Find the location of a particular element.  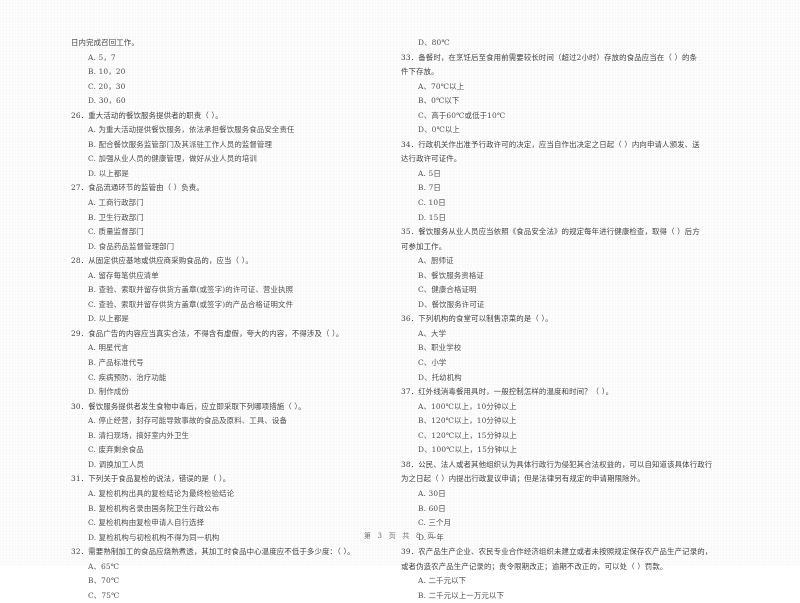

option-item: B. 10，20 is located at coordinates (107, 72).